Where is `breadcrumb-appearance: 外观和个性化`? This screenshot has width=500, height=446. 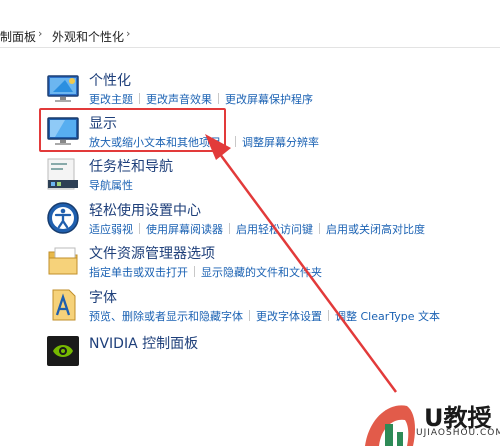 breadcrumb-appearance: 外观和个性化 is located at coordinates (88, 36).